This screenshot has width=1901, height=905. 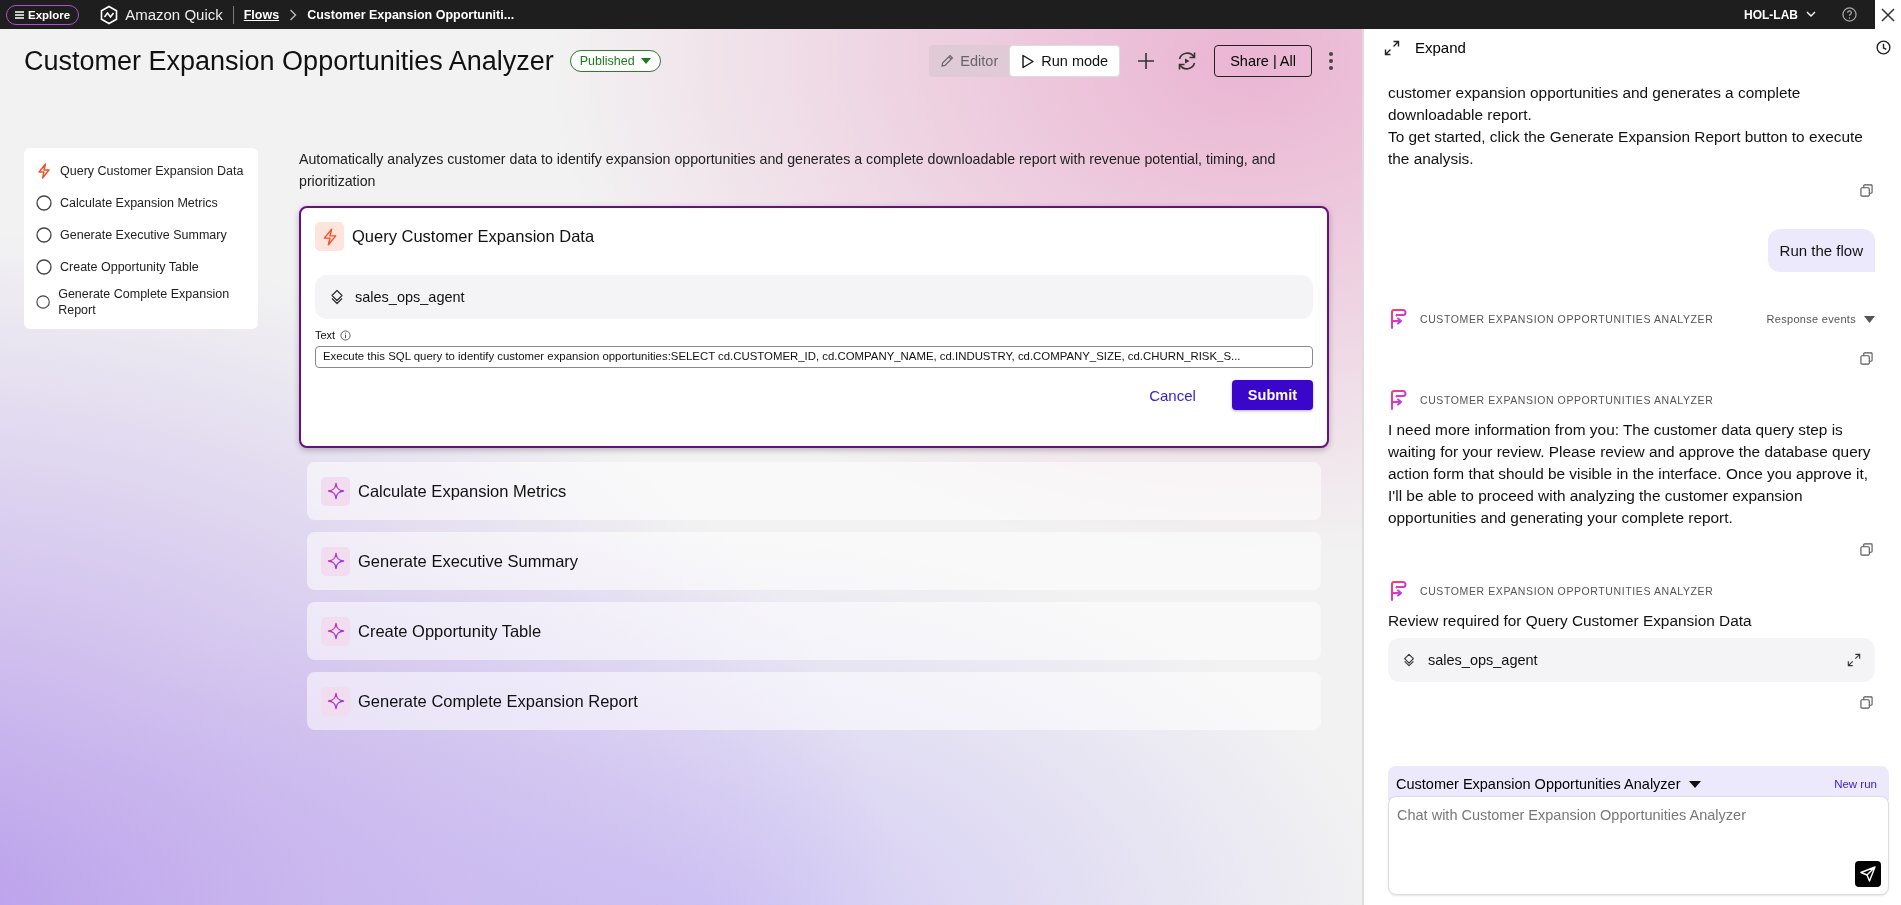 What do you see at coordinates (814, 327) in the screenshot?
I see `step-card` at bounding box center [814, 327].